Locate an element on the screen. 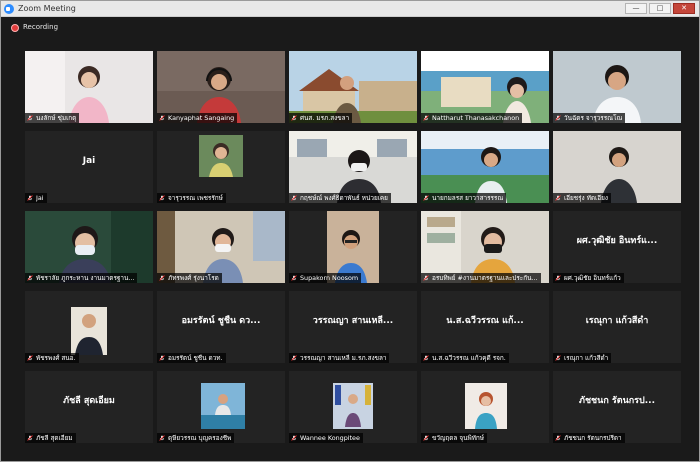 The image size is (700, 462). participant-tile: Supakorn Noosom is located at coordinates (353, 247).